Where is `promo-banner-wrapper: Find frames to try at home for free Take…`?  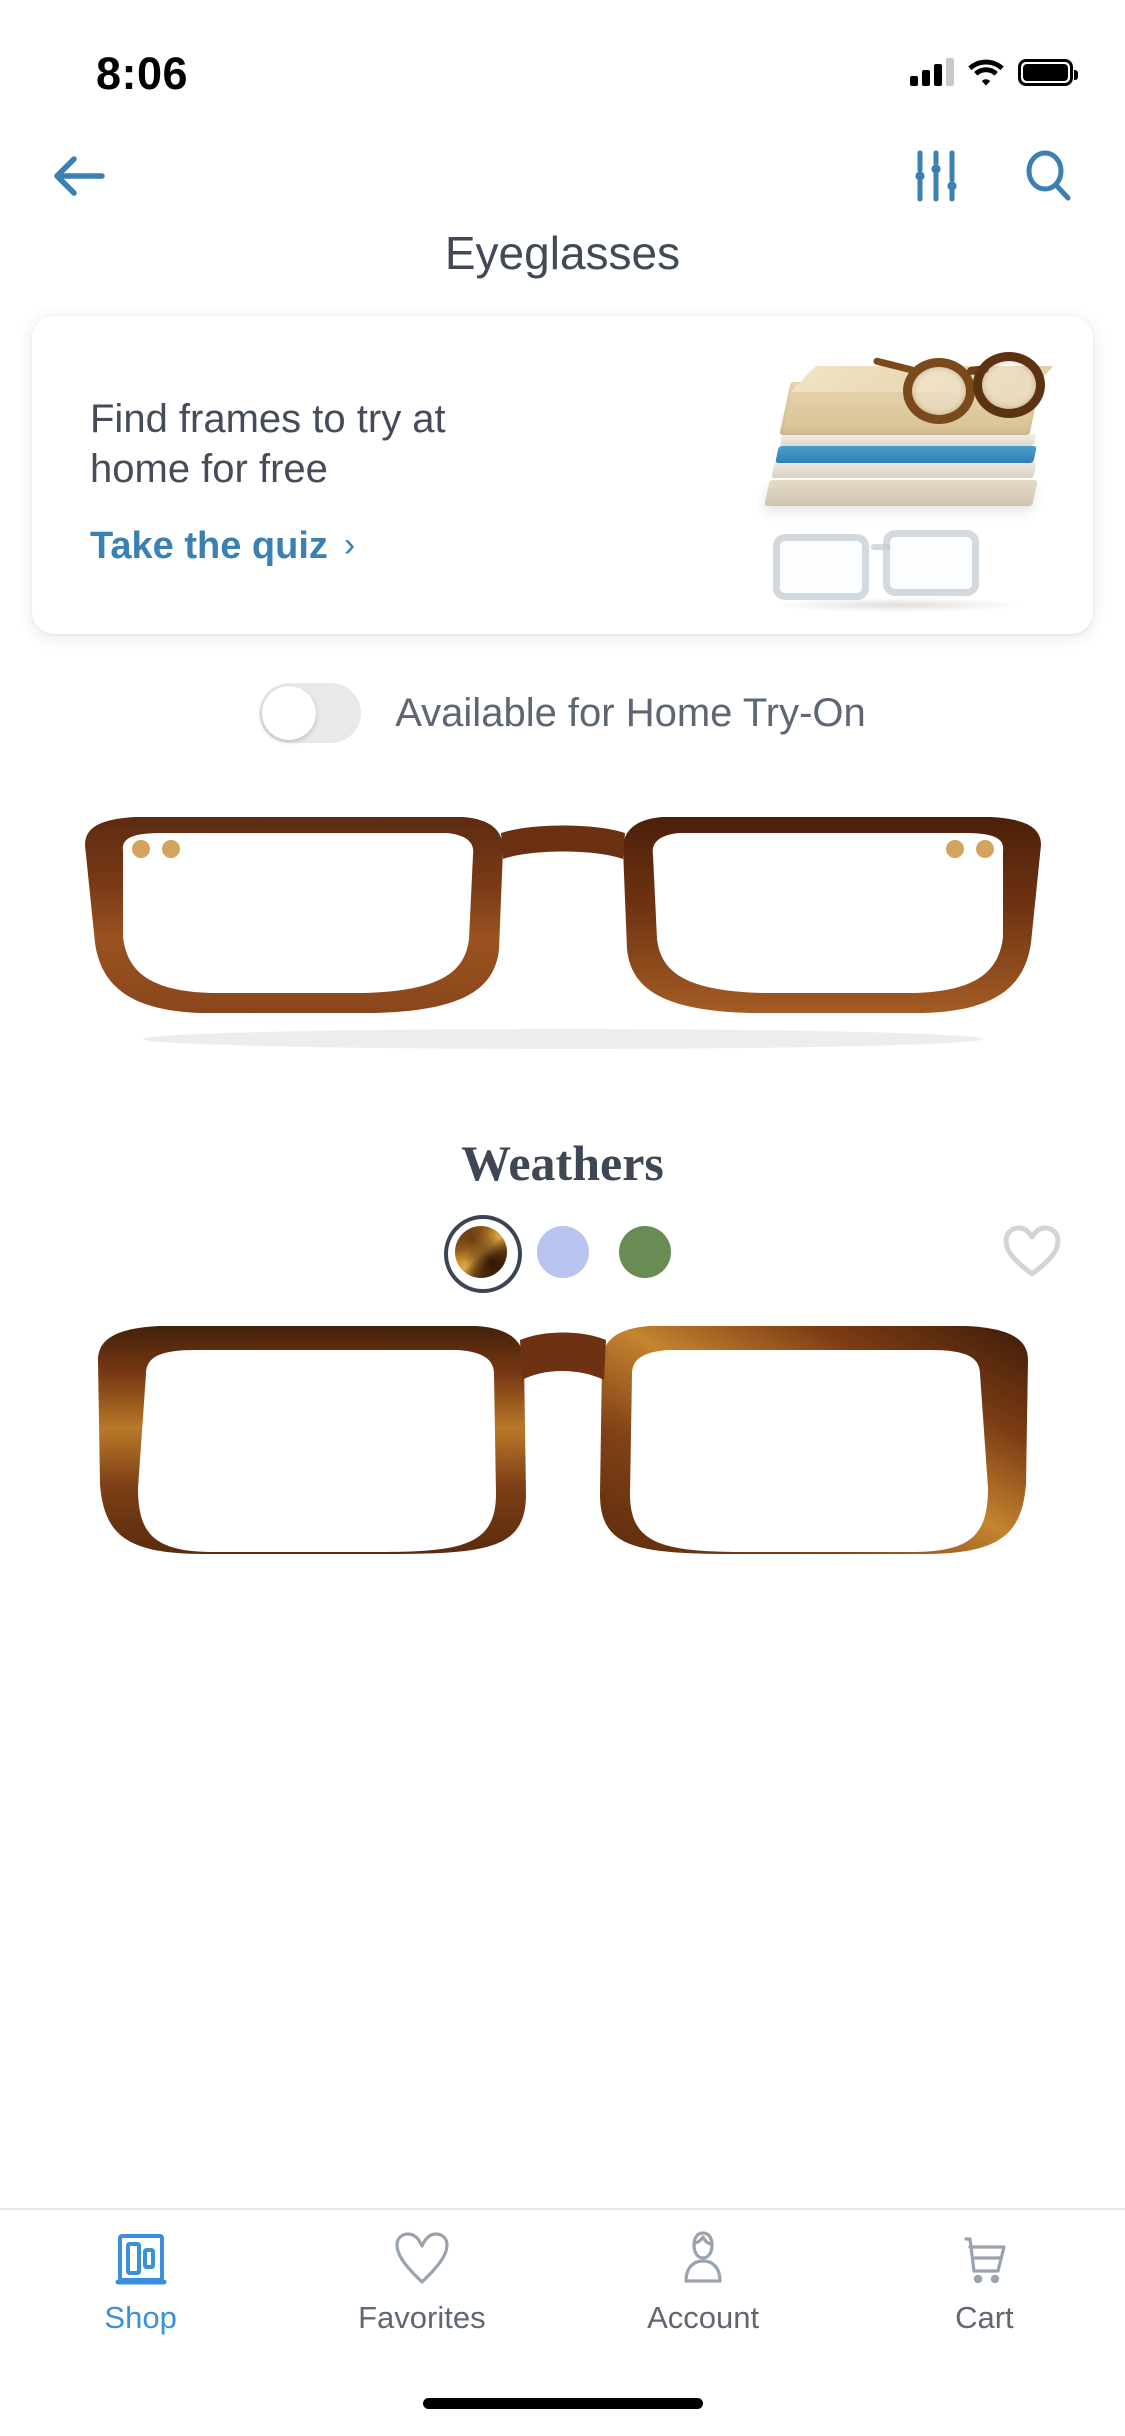 promo-banner-wrapper: Find frames to try at home for free Take… is located at coordinates (562, 469).